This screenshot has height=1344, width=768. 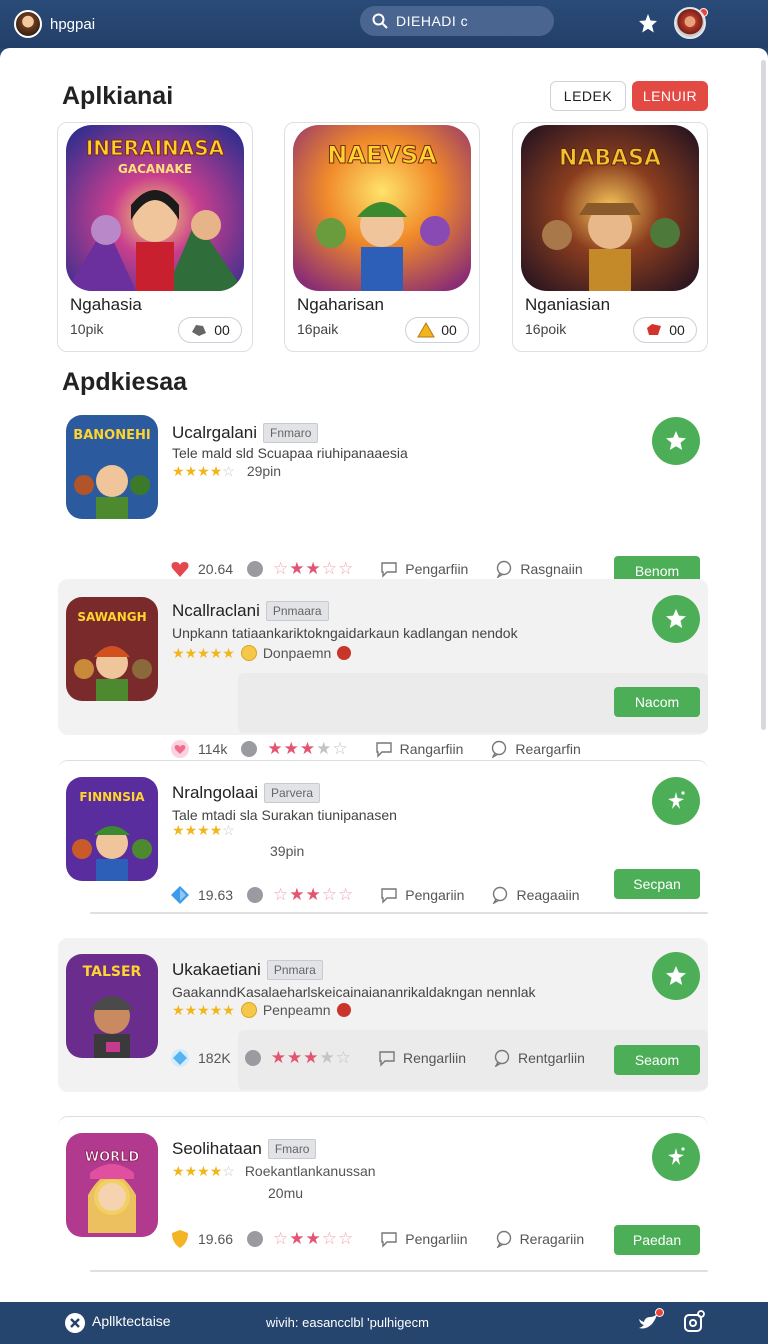 I want to click on link-one: Rengarliin, so click(x=421, y=1058).